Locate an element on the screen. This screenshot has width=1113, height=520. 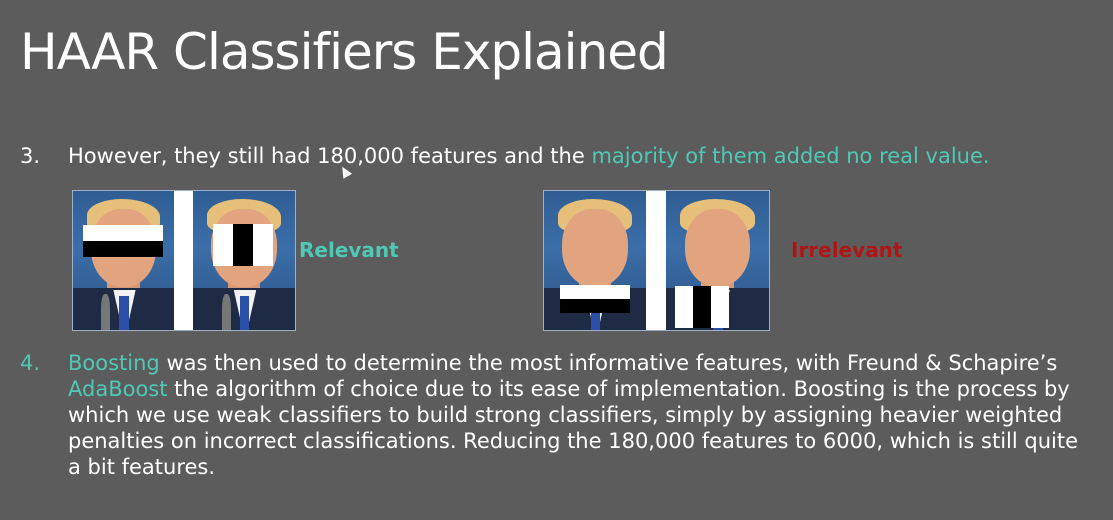
slide-title: HAAR Classifiers Explained is located at coordinates (344, 52).